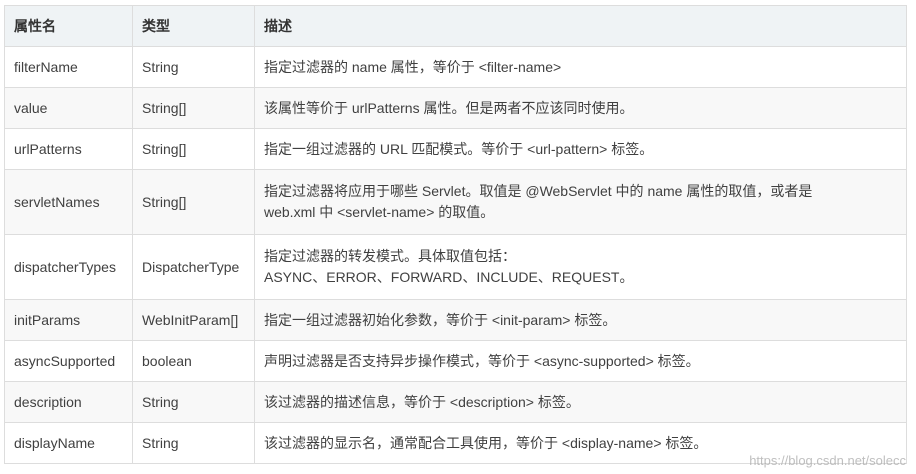  What do you see at coordinates (422, 401) in the screenshot?
I see `description-line: 该过滤器的描述信息，等价于 <description> 标签。` at bounding box center [422, 401].